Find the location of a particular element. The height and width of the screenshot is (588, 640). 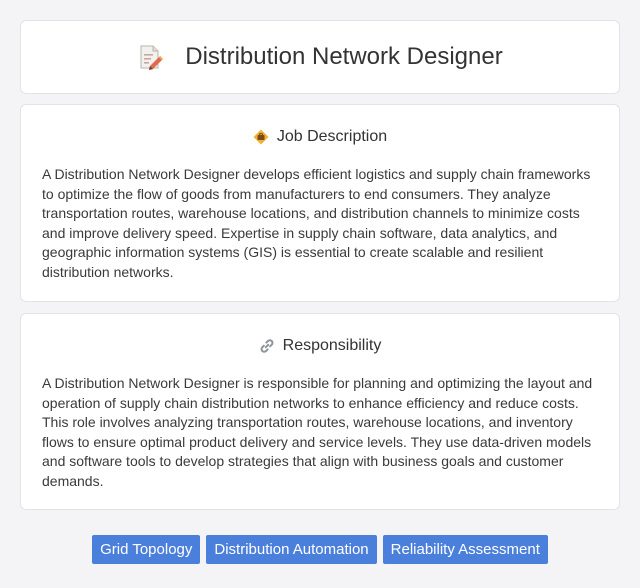

page-title: Distribution Network Designer is located at coordinates (344, 56).